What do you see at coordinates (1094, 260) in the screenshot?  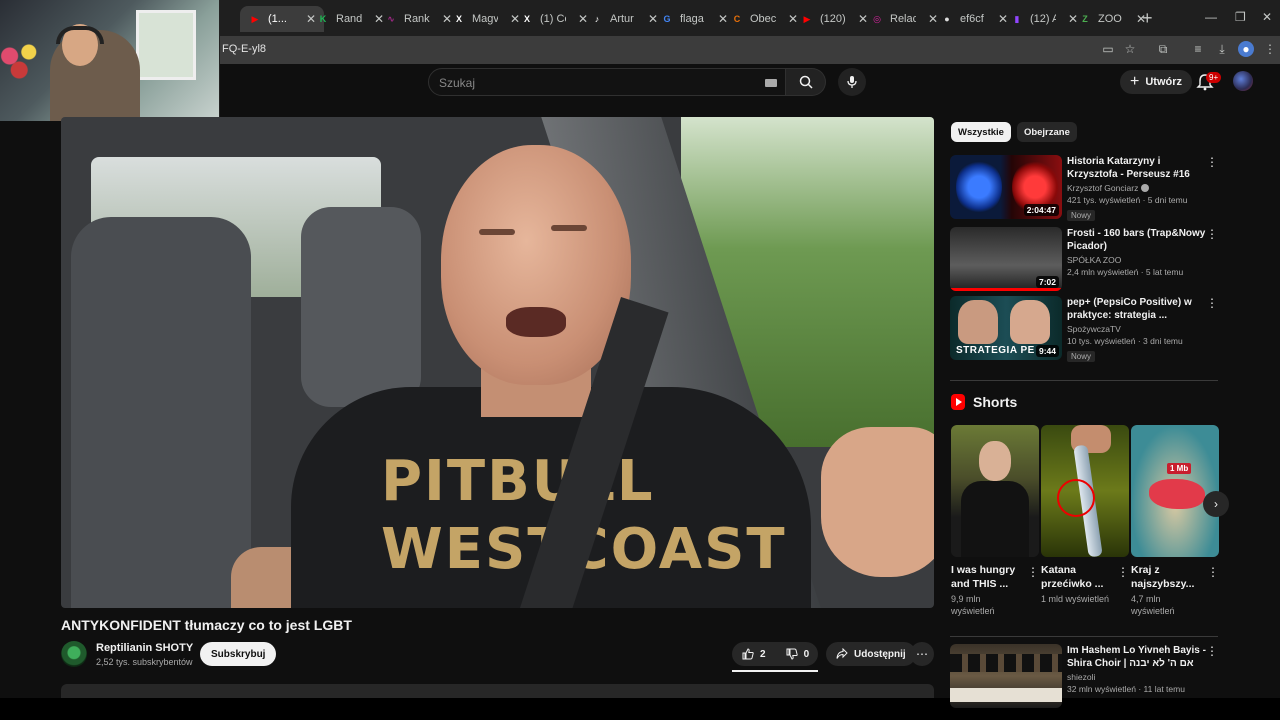 I see `recommendation-channel: SPÓŁKA ZOO` at bounding box center [1094, 260].